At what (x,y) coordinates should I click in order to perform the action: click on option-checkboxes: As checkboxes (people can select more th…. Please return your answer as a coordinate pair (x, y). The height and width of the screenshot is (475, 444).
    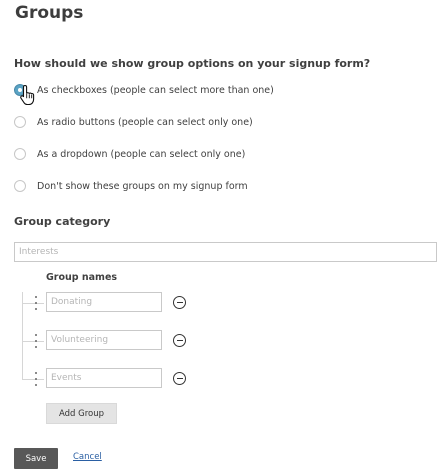
    Looking at the image, I should click on (144, 90).